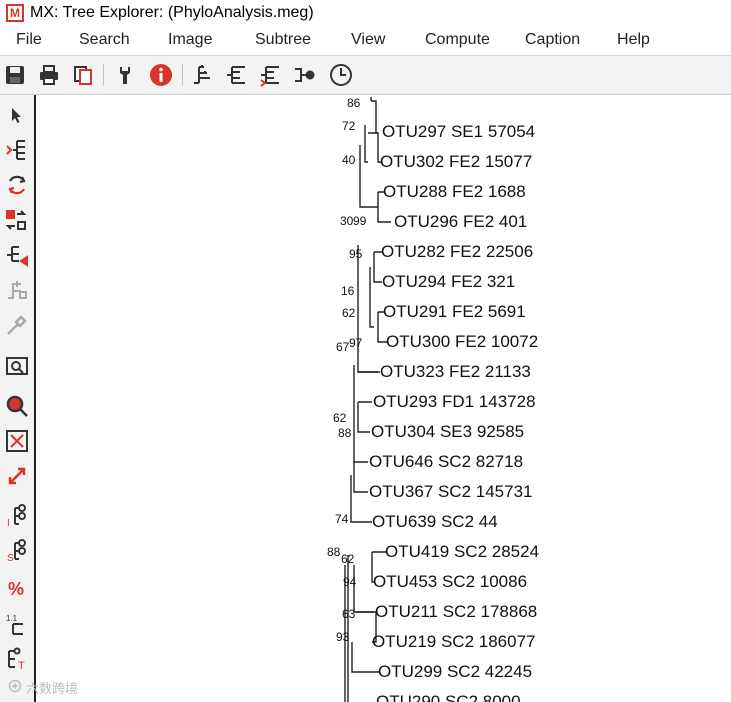  I want to click on toolbar, so click(365, 75).